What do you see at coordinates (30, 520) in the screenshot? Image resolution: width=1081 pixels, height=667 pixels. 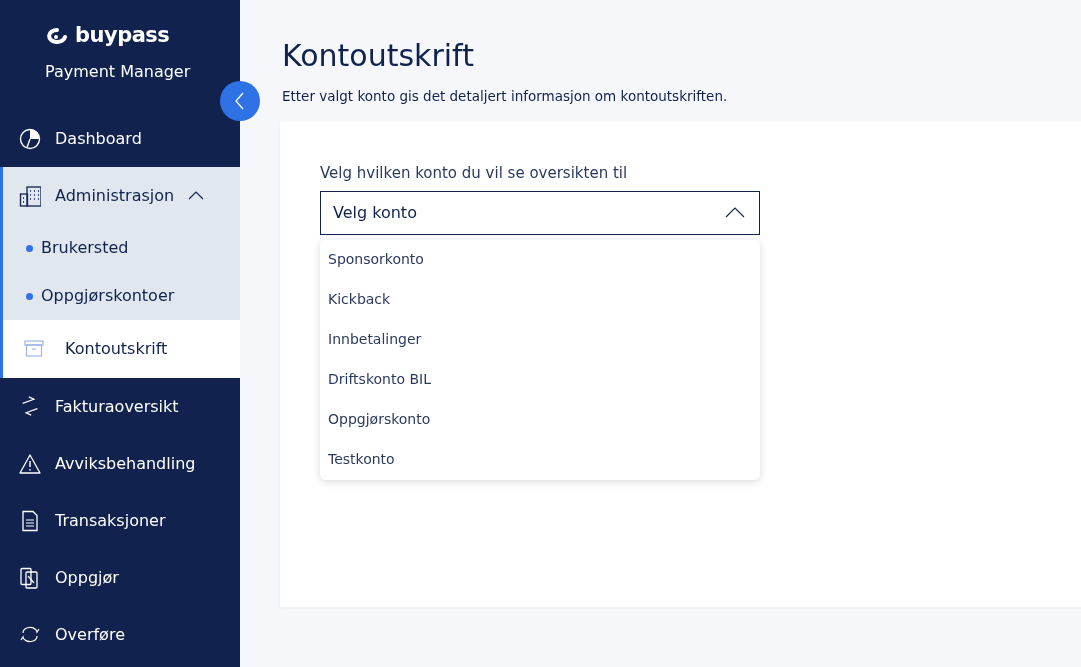 I see `document-icon` at bounding box center [30, 520].